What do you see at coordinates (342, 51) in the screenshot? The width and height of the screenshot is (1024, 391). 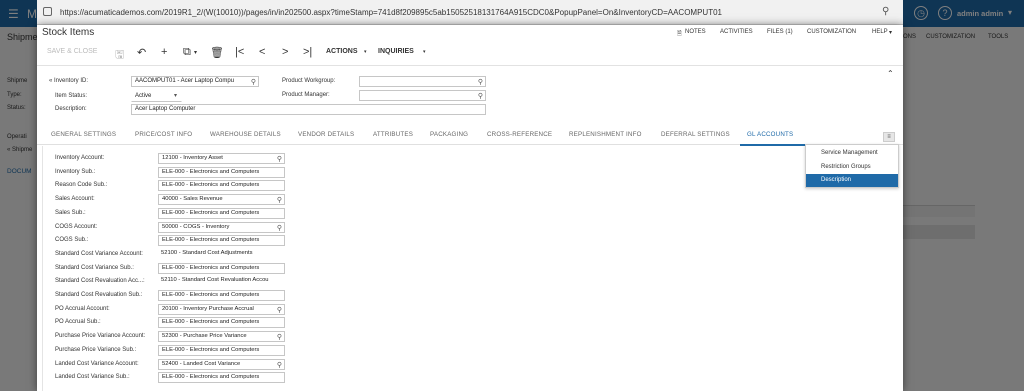 I see `actions-menu: ACTIONS` at bounding box center [342, 51].